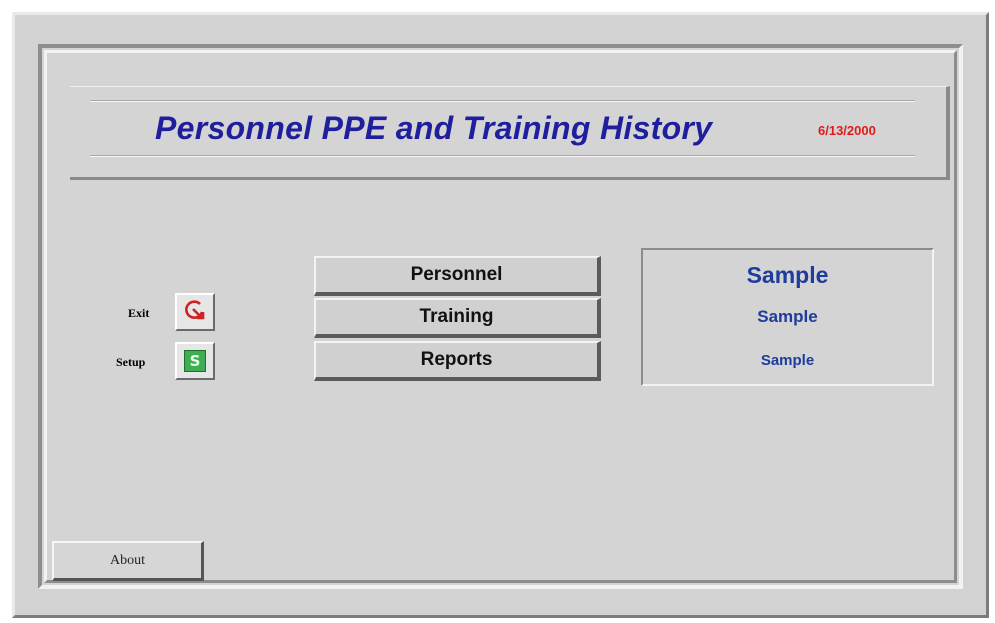 This screenshot has width=995, height=623. What do you see at coordinates (847, 130) in the screenshot?
I see `current-date: 6/13/2000` at bounding box center [847, 130].